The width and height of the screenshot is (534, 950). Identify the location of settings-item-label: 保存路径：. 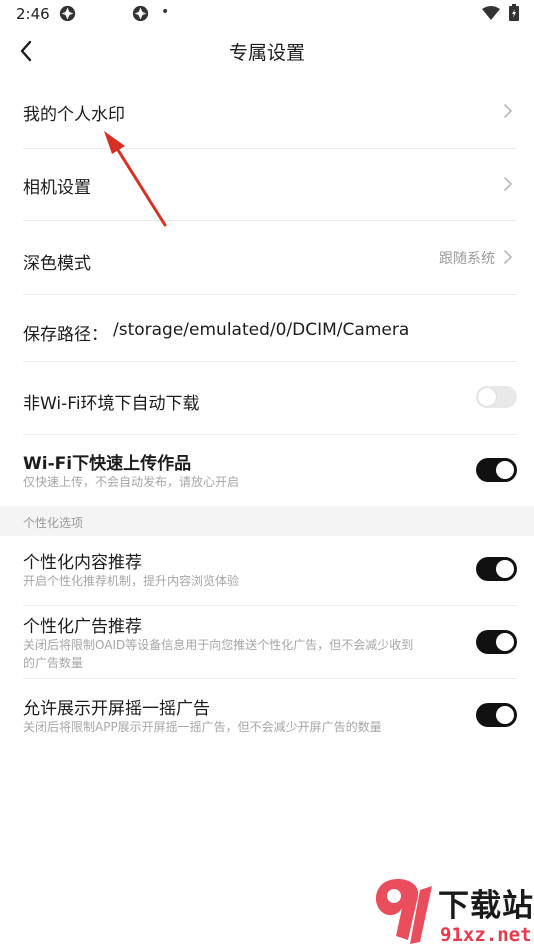
(65, 335).